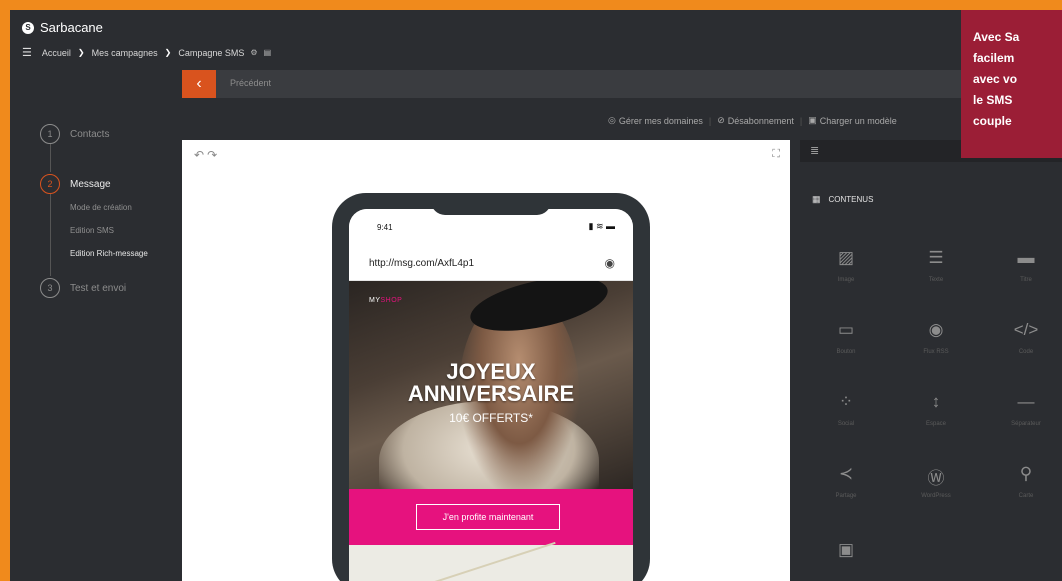 This screenshot has height=581, width=1062. What do you see at coordinates (661, 121) in the screenshot?
I see `manage-domains-link: Gérer mes domaines` at bounding box center [661, 121].